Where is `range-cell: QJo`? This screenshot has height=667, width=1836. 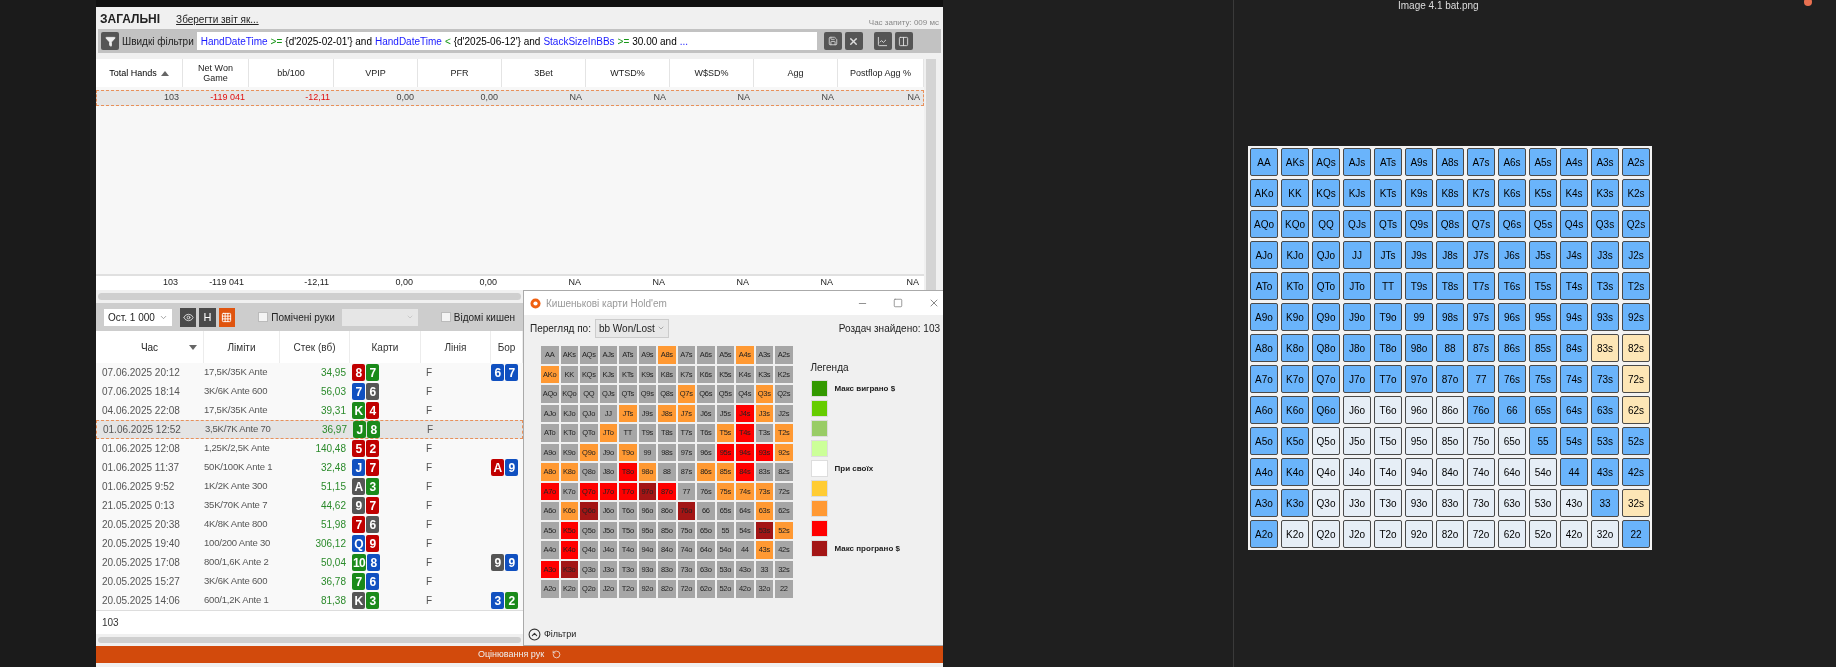 range-cell: QJo is located at coordinates (1326, 255).